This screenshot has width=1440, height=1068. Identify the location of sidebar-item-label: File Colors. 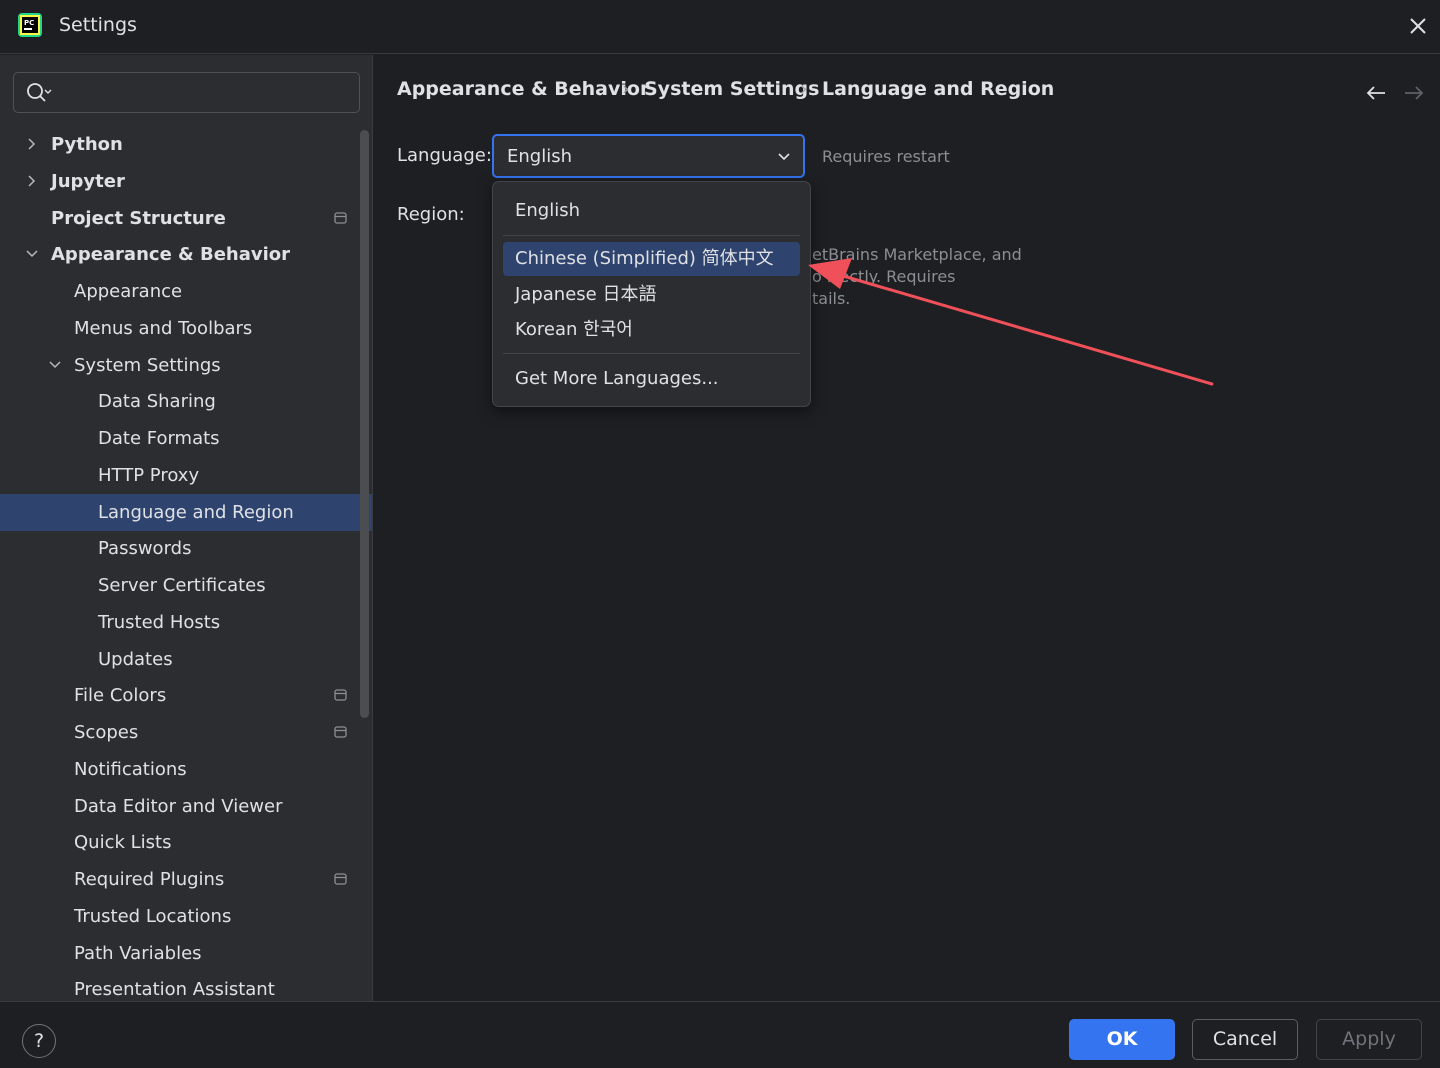
(120, 696).